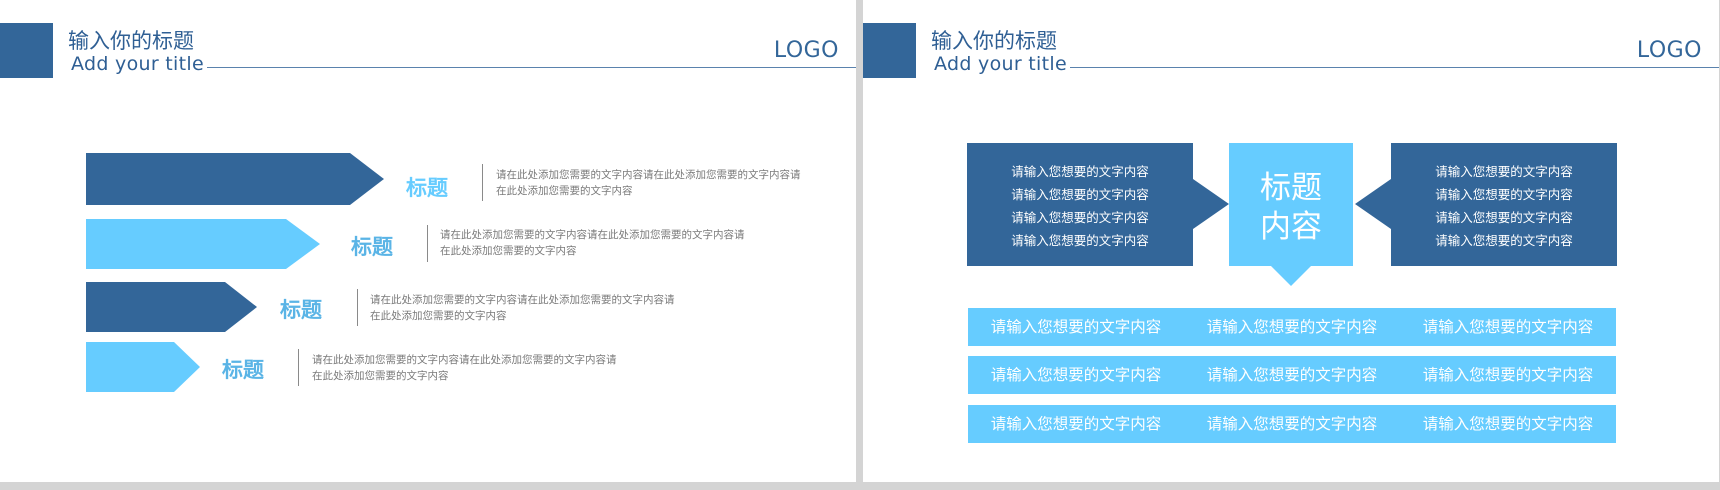  What do you see at coordinates (372, 247) in the screenshot?
I see `row-title-2: 标题` at bounding box center [372, 247].